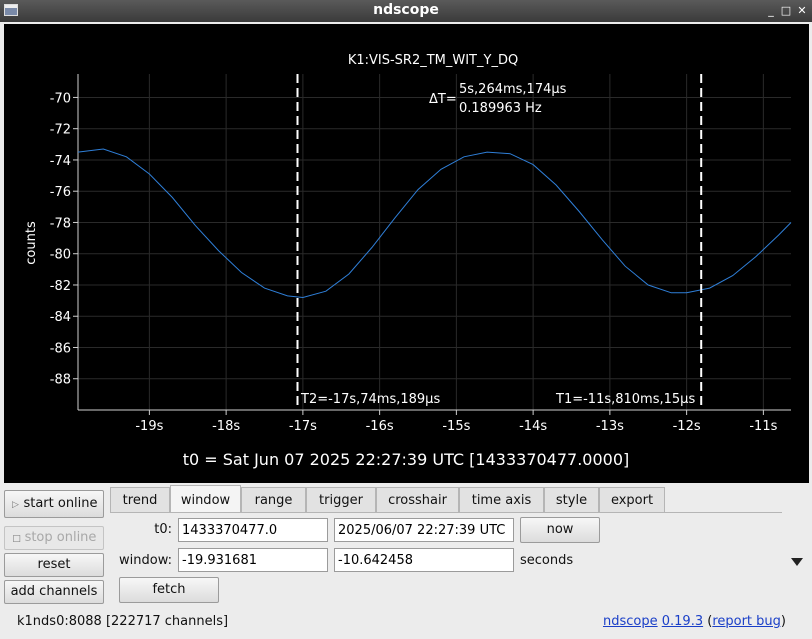 This screenshot has height=639, width=812. Describe the element at coordinates (625, 399) in the screenshot. I see `t1-label: T1=-11s,810ms,15µs` at that location.